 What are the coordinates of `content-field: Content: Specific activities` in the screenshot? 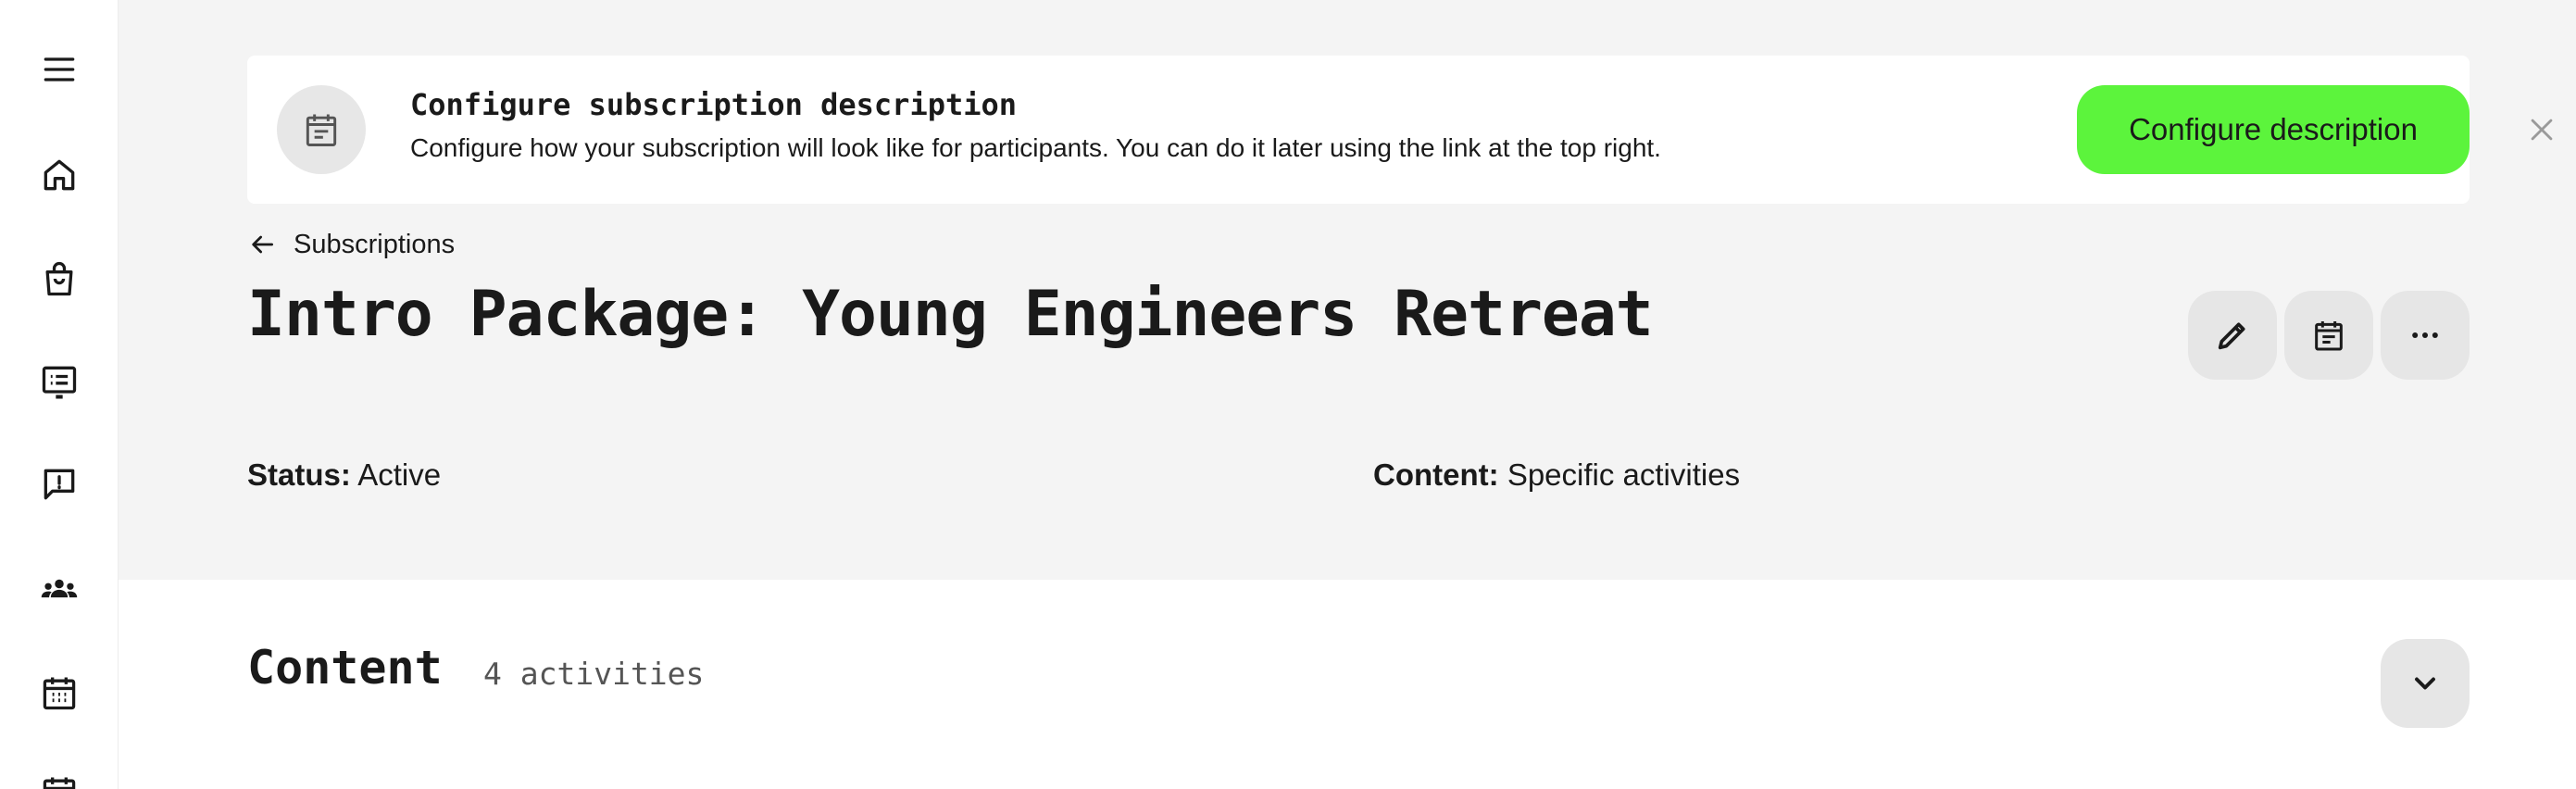 It's located at (1557, 475).